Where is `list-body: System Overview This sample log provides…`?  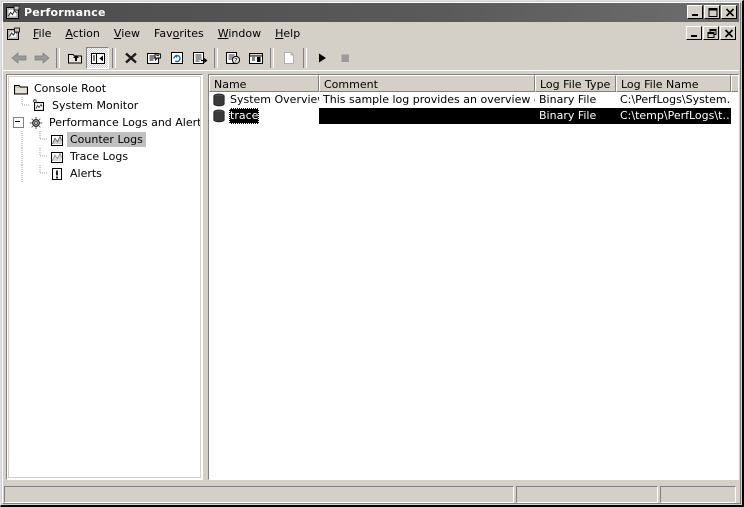 list-body: System Overview This sample log provides… is located at coordinates (473, 108).